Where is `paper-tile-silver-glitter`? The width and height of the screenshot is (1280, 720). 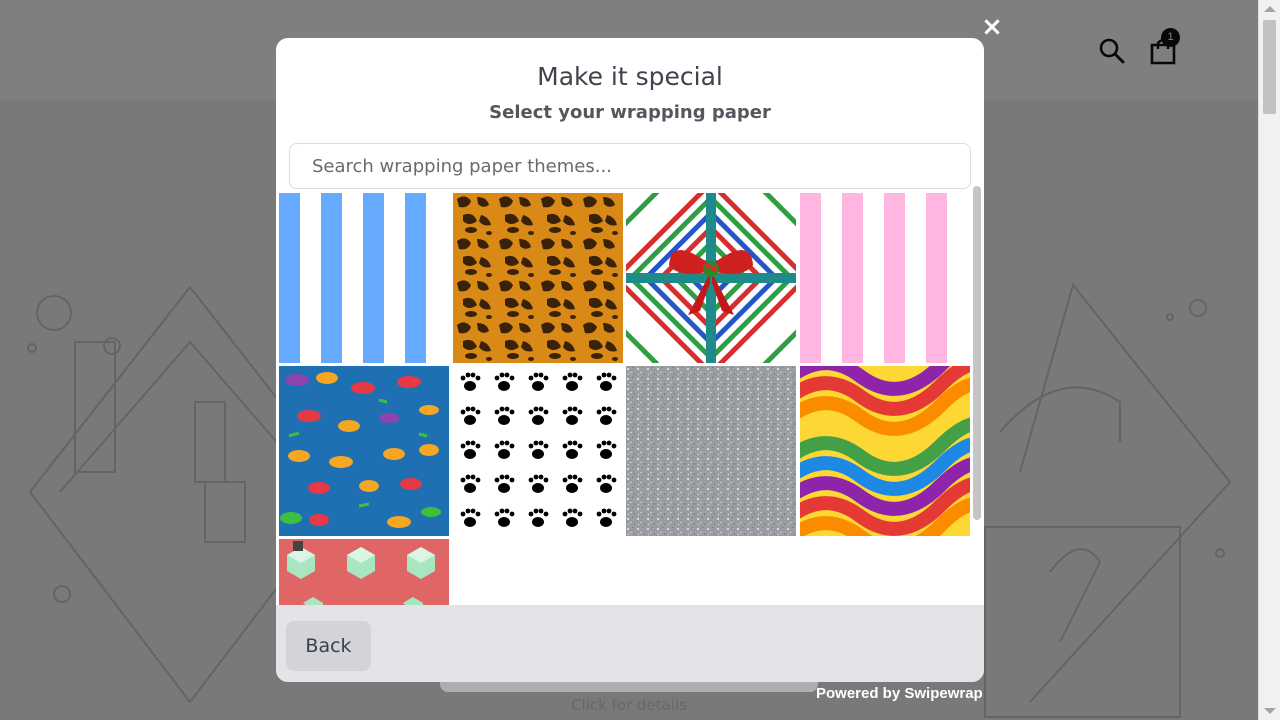 paper-tile-silver-glitter is located at coordinates (711, 451).